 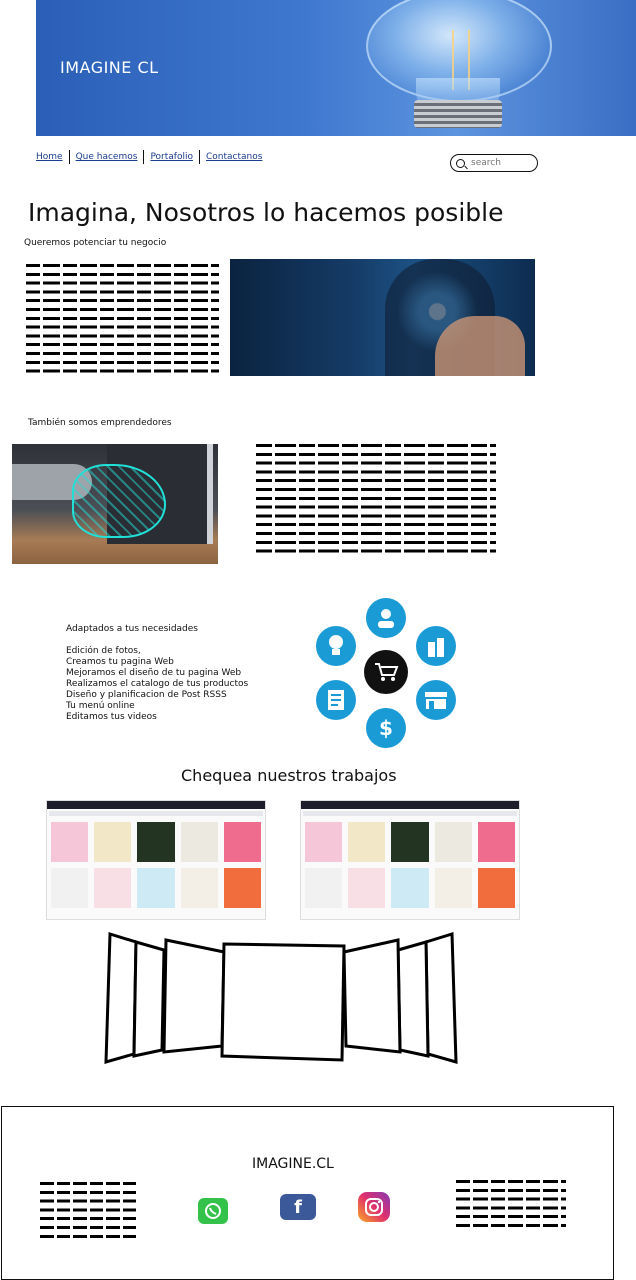 I want to click on header-banner: IMAGINE CL, so click(x=336, y=68).